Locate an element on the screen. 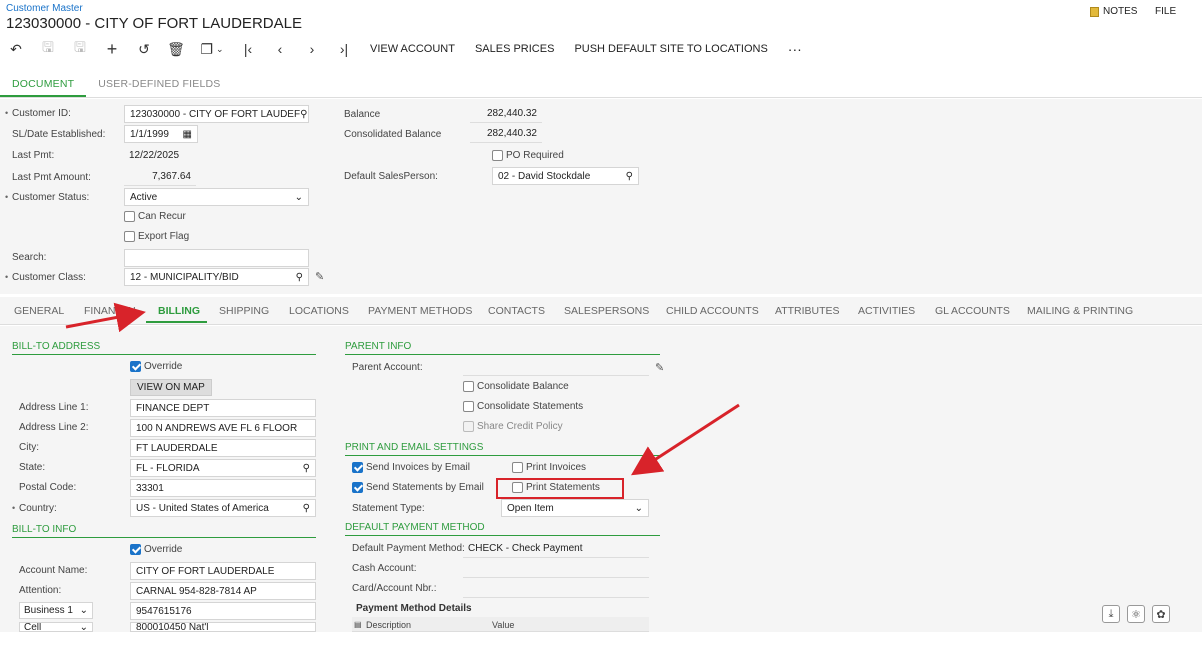  print-statements-highlight-box is located at coordinates (560, 488).